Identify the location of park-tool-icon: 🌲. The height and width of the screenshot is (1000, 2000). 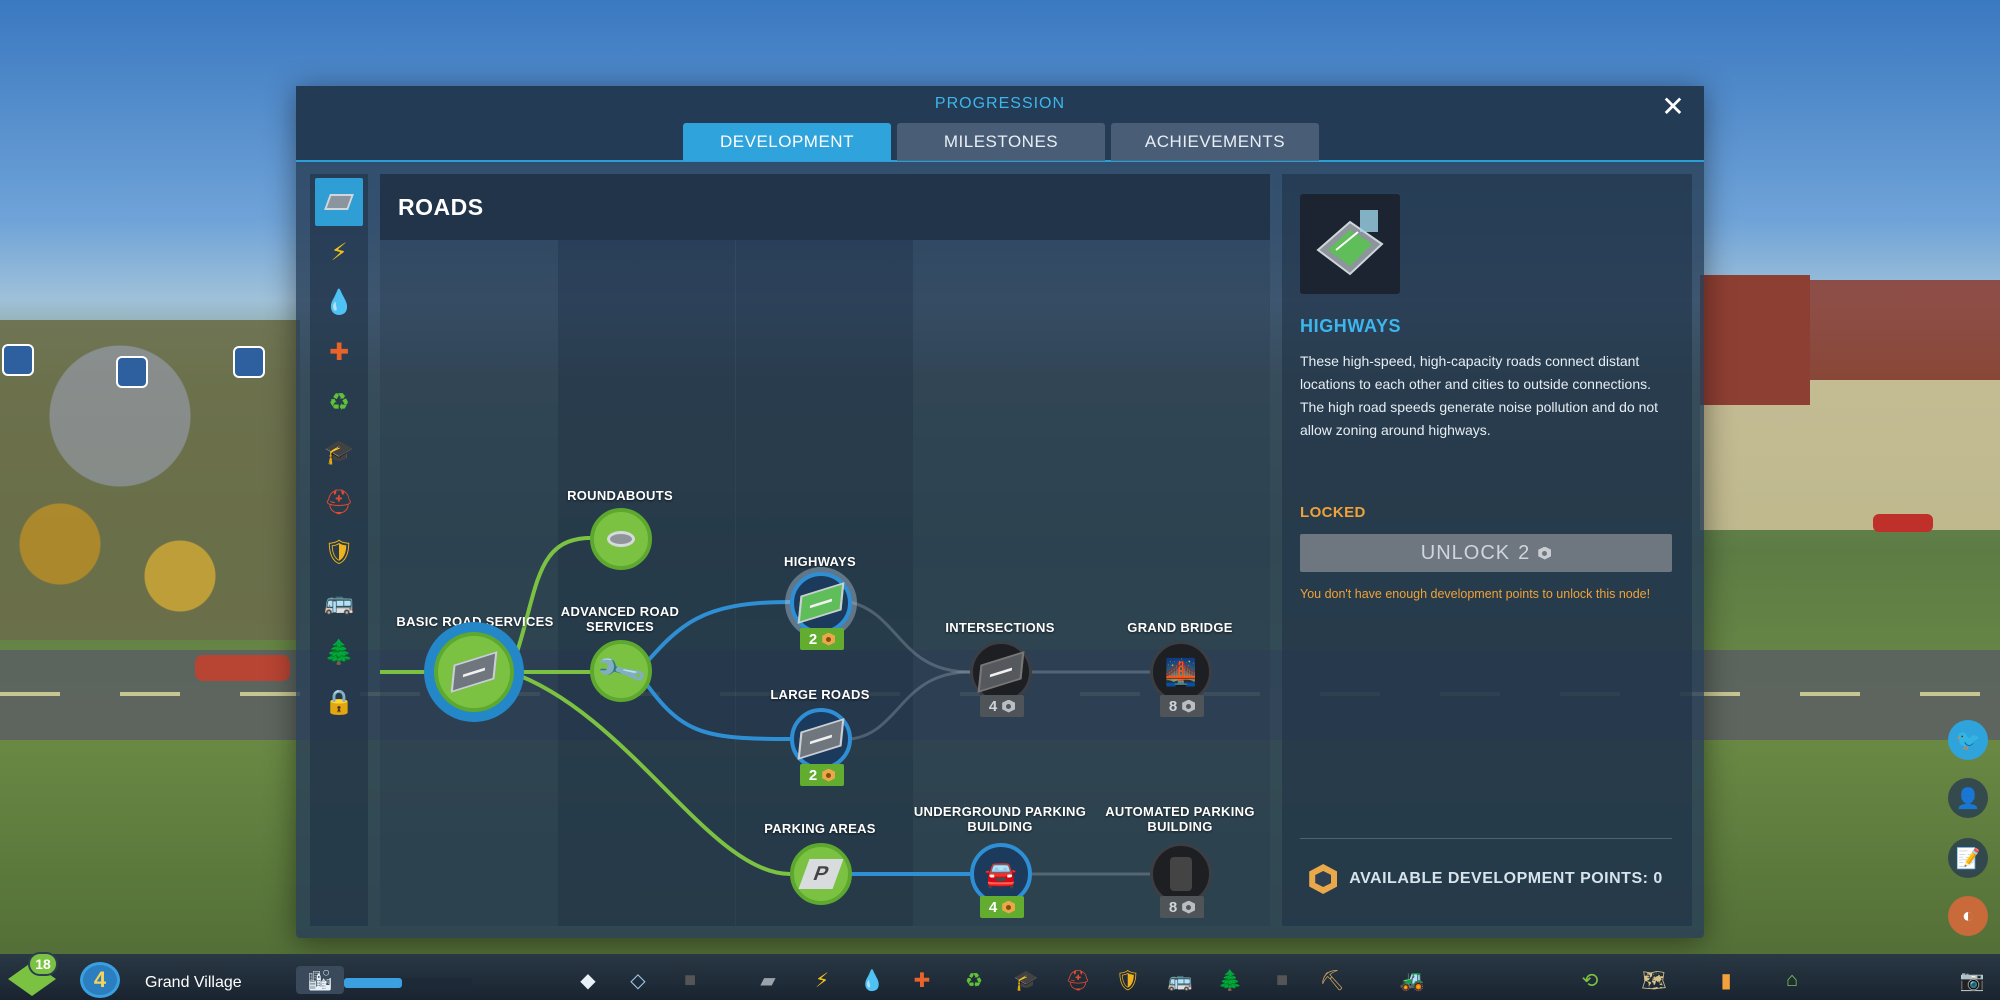
(1230, 980).